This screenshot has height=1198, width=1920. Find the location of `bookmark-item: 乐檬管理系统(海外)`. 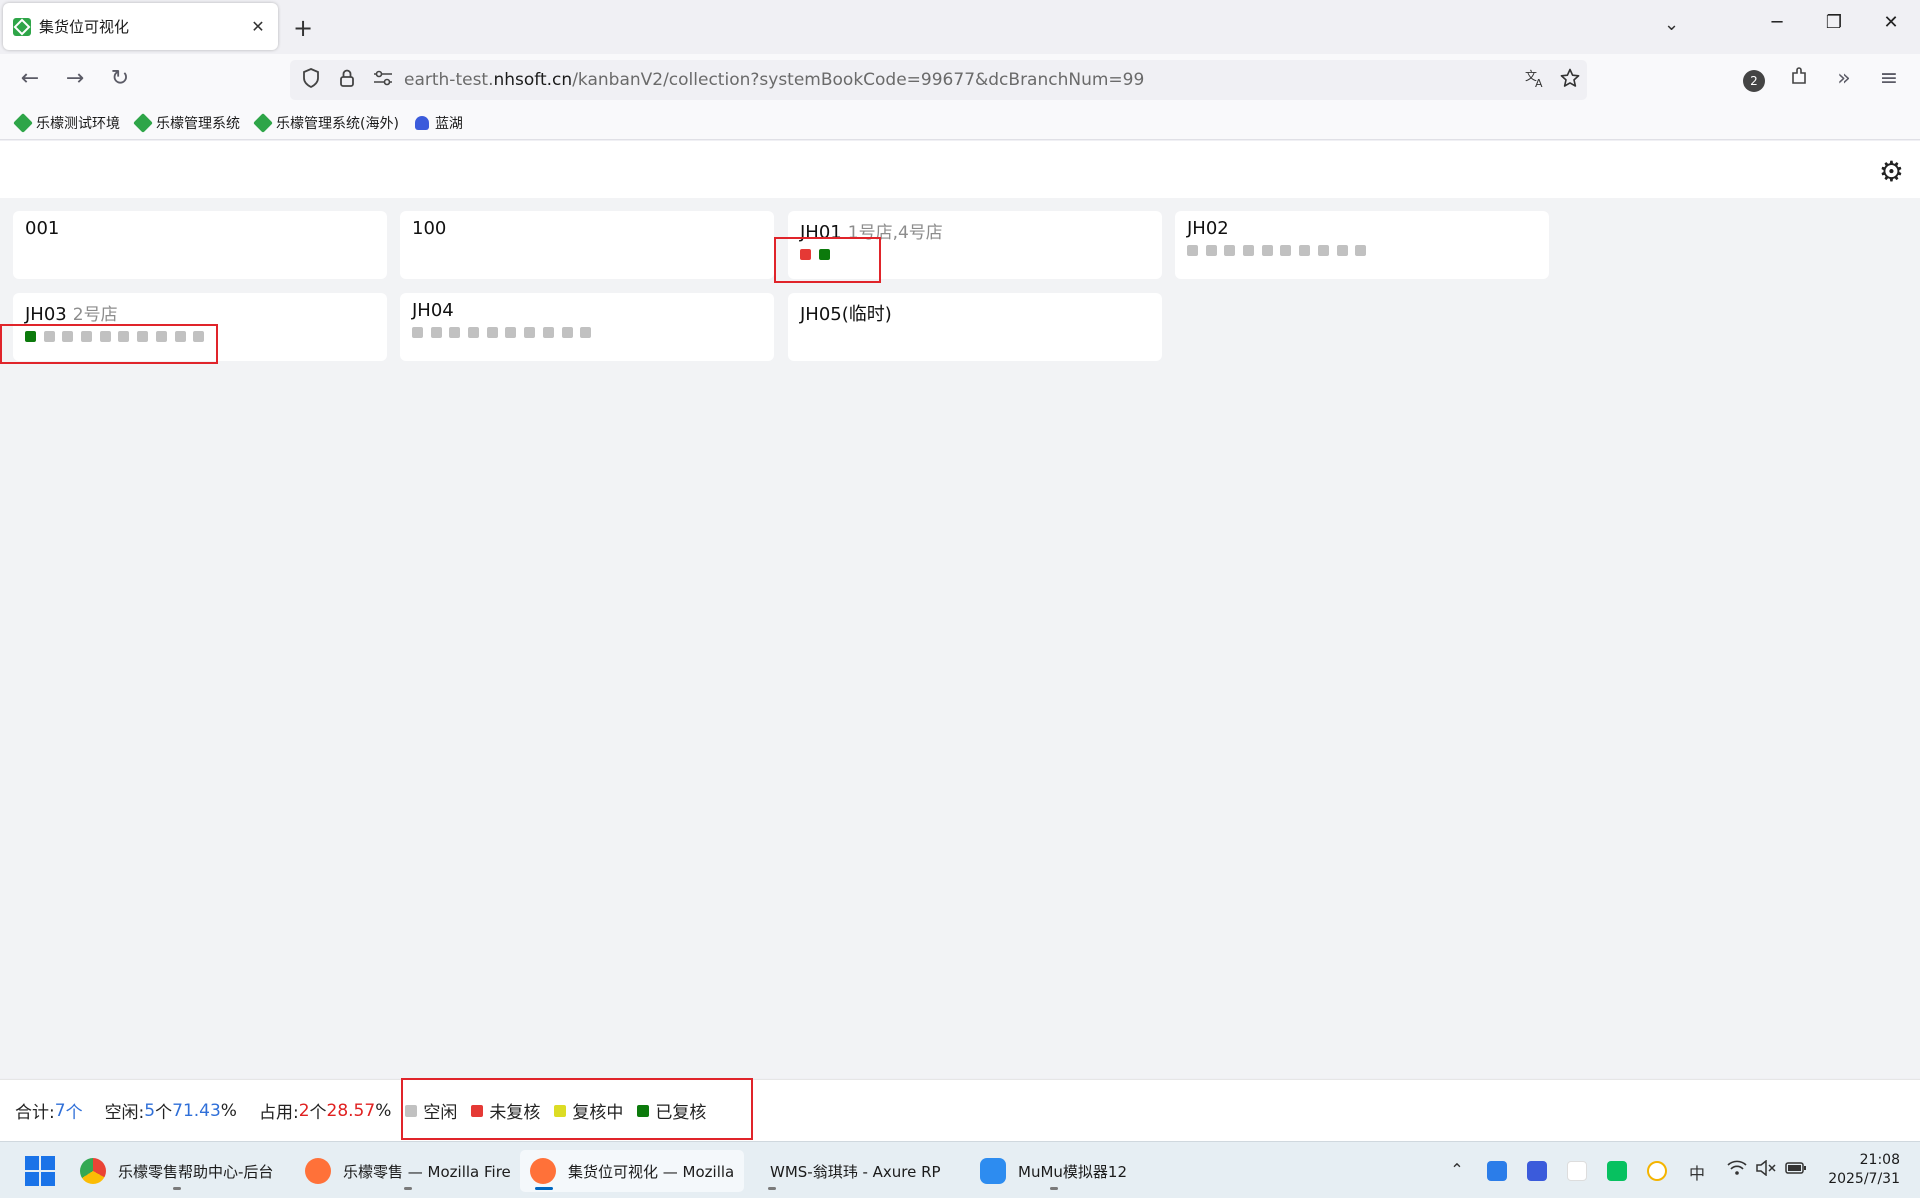

bookmark-item: 乐檬管理系统(海外) is located at coordinates (326, 122).